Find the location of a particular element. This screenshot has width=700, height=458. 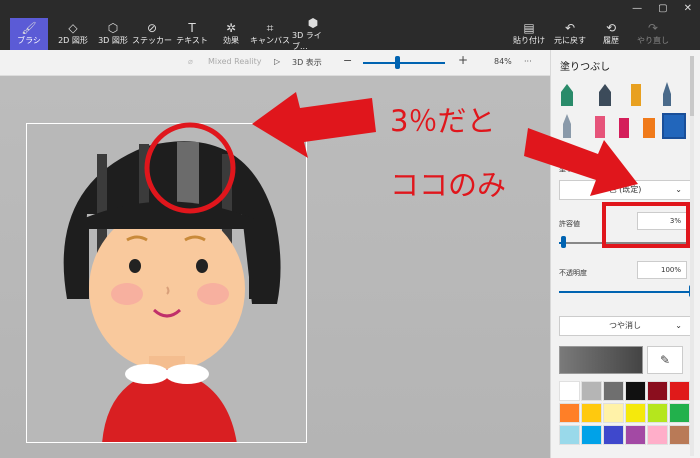

zoom-in-button: + is located at coordinates (463, 60).